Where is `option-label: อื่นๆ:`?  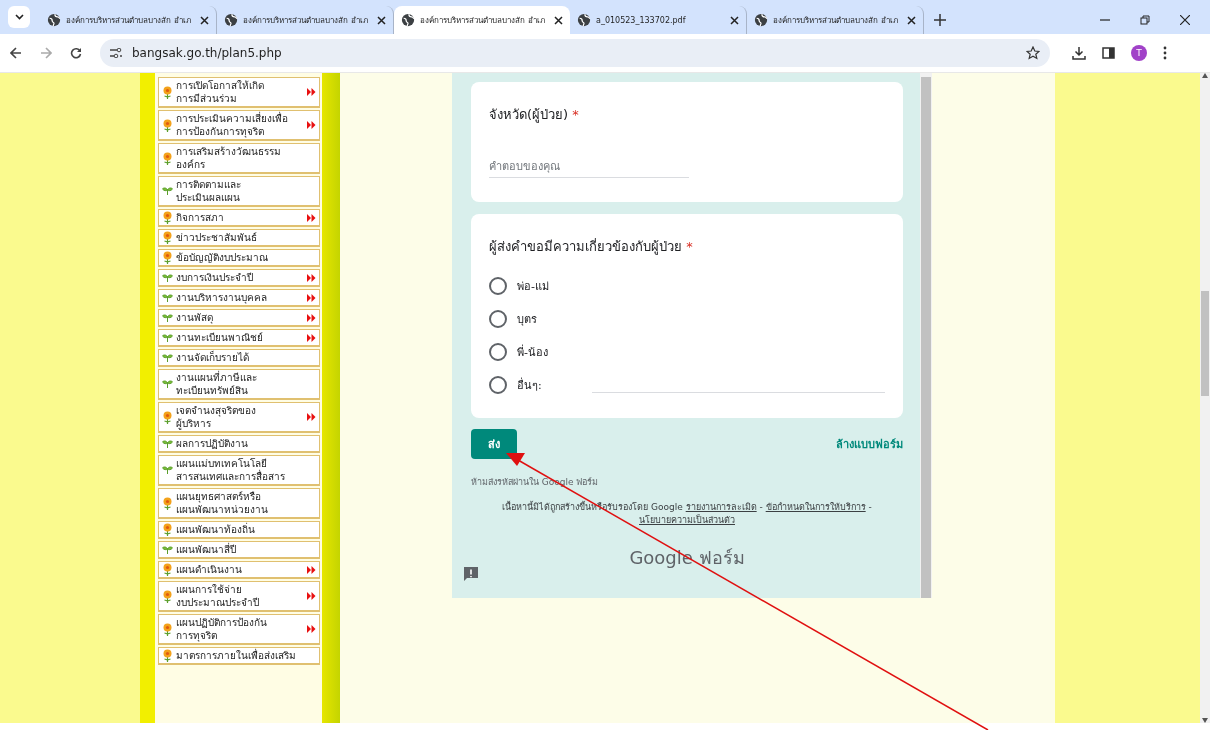 option-label: อื่นๆ: is located at coordinates (529, 385).